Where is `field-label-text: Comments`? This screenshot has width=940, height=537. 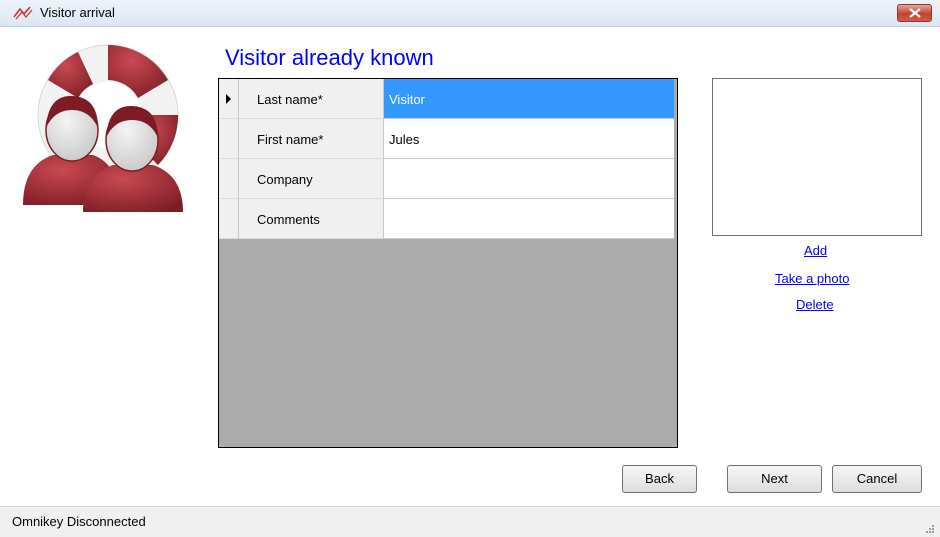
field-label-text: Comments is located at coordinates (288, 219).